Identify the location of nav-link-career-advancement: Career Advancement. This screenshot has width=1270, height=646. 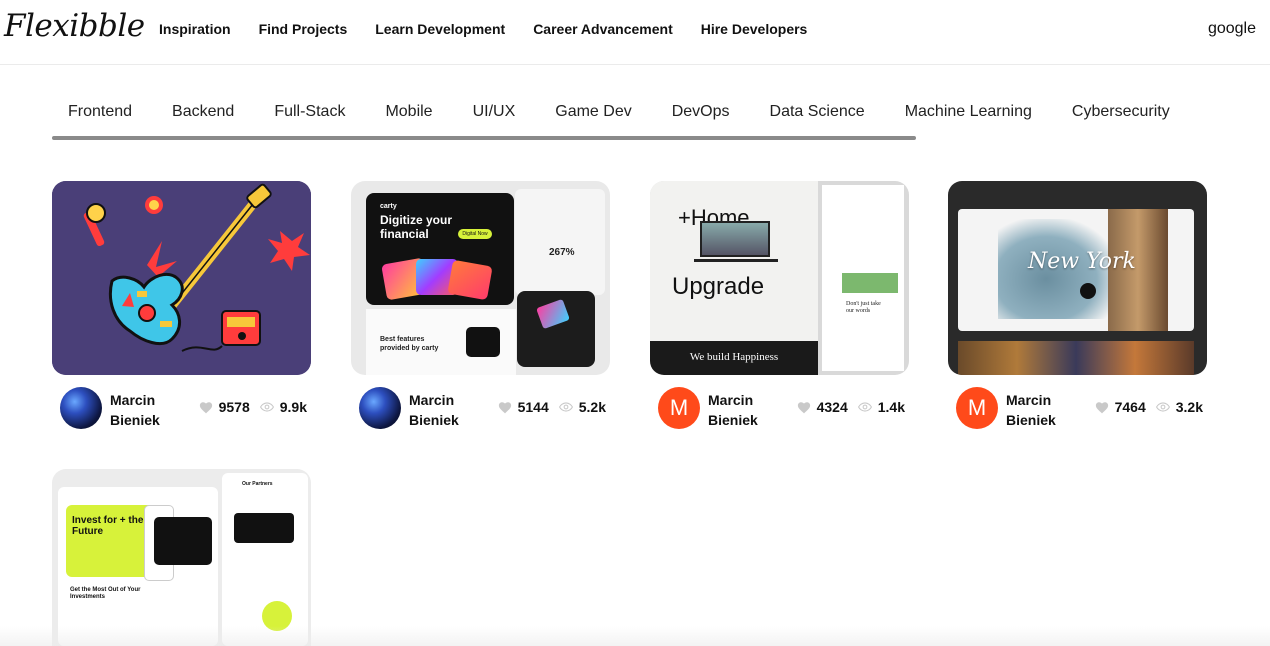
(603, 29).